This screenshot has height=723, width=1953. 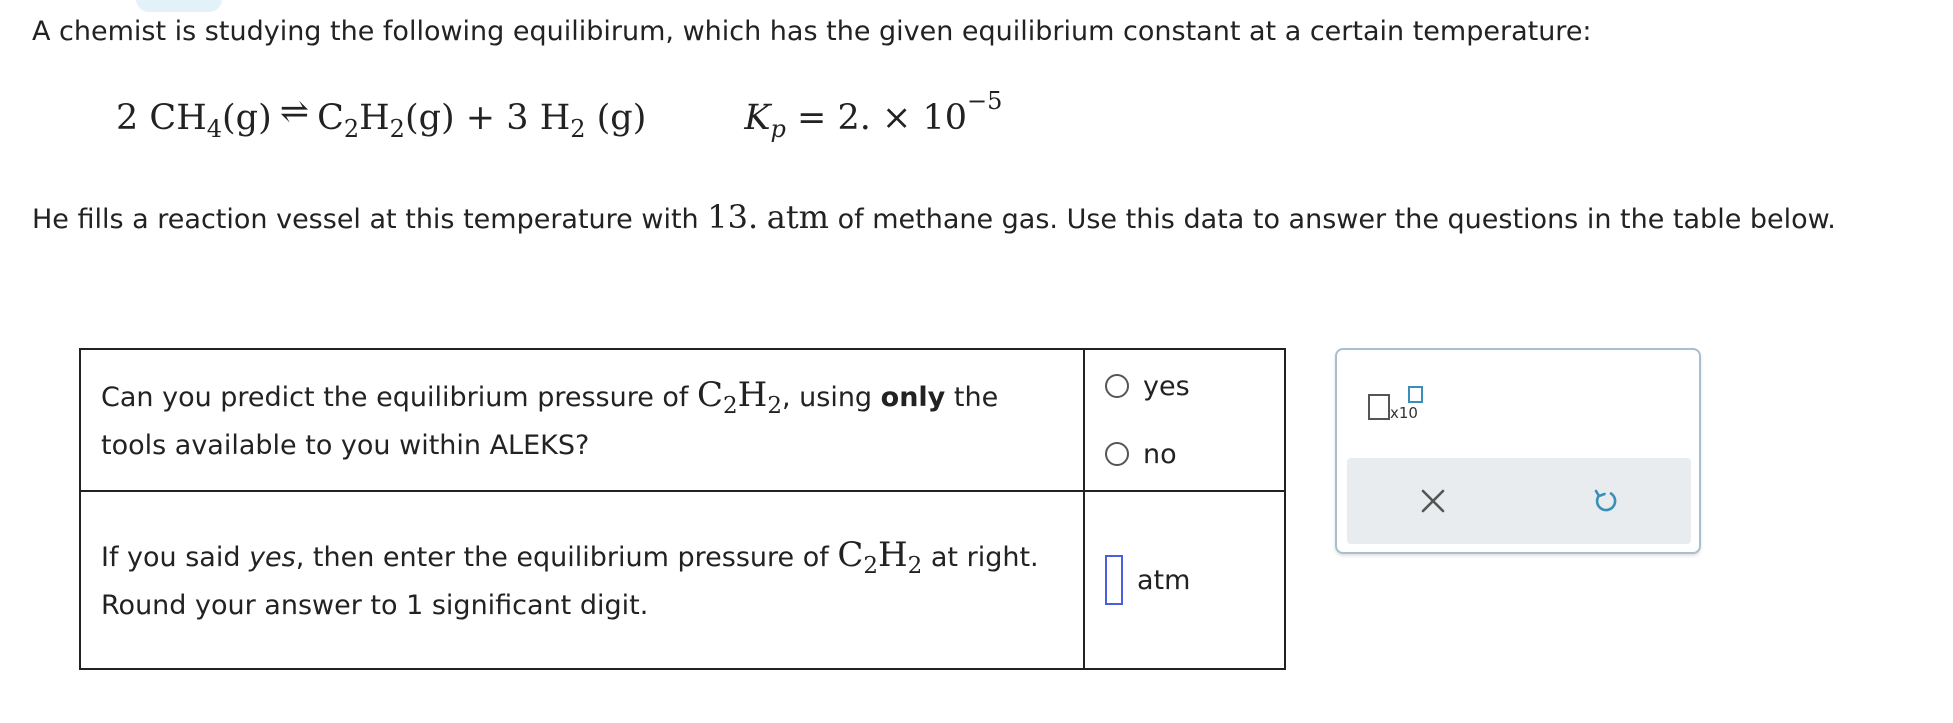 What do you see at coordinates (893, 554) in the screenshot?
I see `q2-species-hydrogen: H` at bounding box center [893, 554].